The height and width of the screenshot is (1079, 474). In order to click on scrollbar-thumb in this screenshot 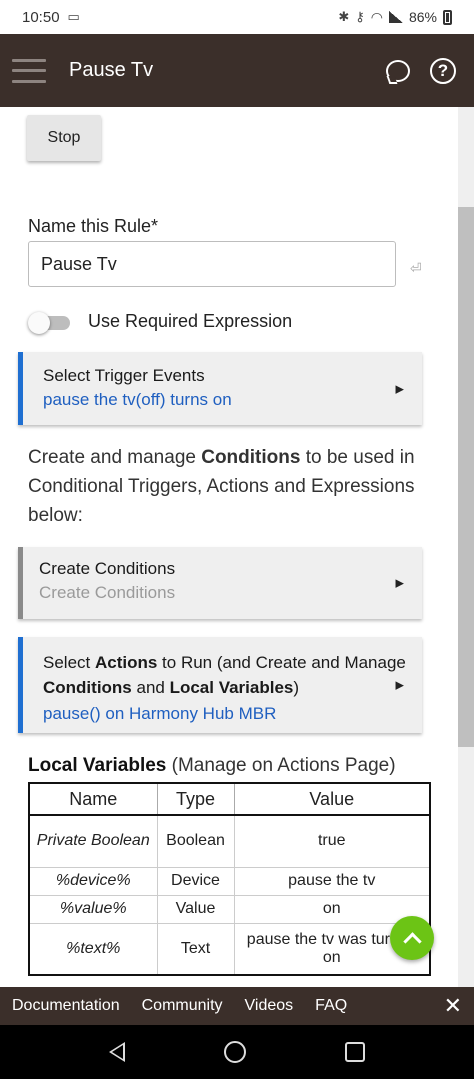, I will do `click(466, 477)`.